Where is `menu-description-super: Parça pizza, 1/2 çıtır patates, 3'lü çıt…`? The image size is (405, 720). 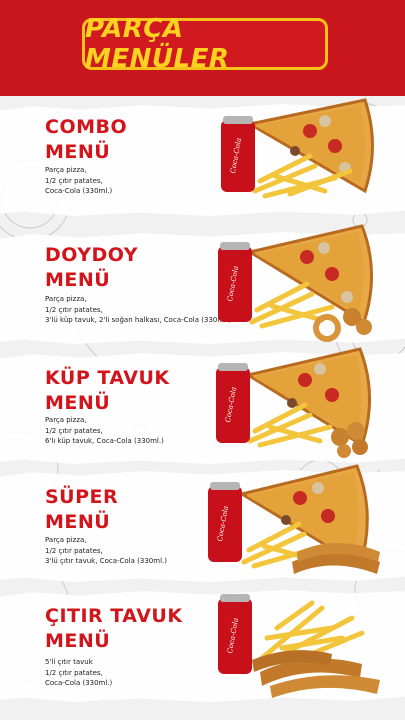
menu-description-super: Parça pizza, 1/2 çıtır patates, 3'lü çıt… is located at coordinates (106, 550).